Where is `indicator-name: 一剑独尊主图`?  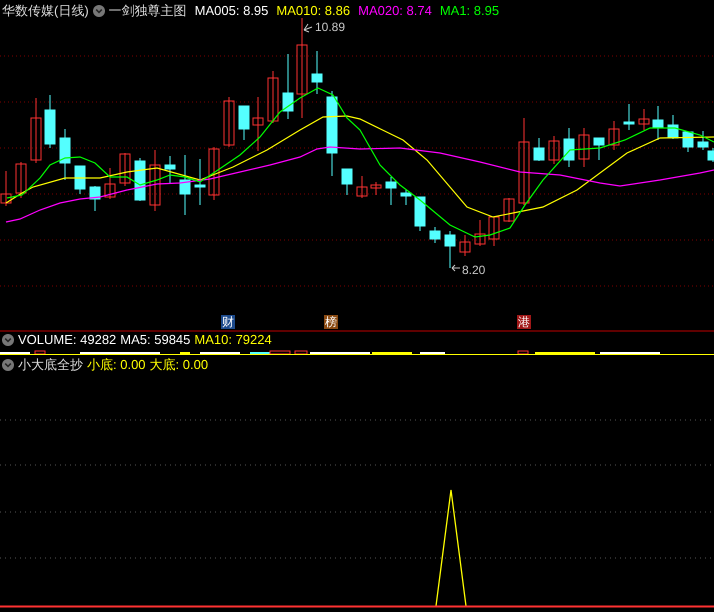
indicator-name: 一剑独尊主图 is located at coordinates (147, 11).